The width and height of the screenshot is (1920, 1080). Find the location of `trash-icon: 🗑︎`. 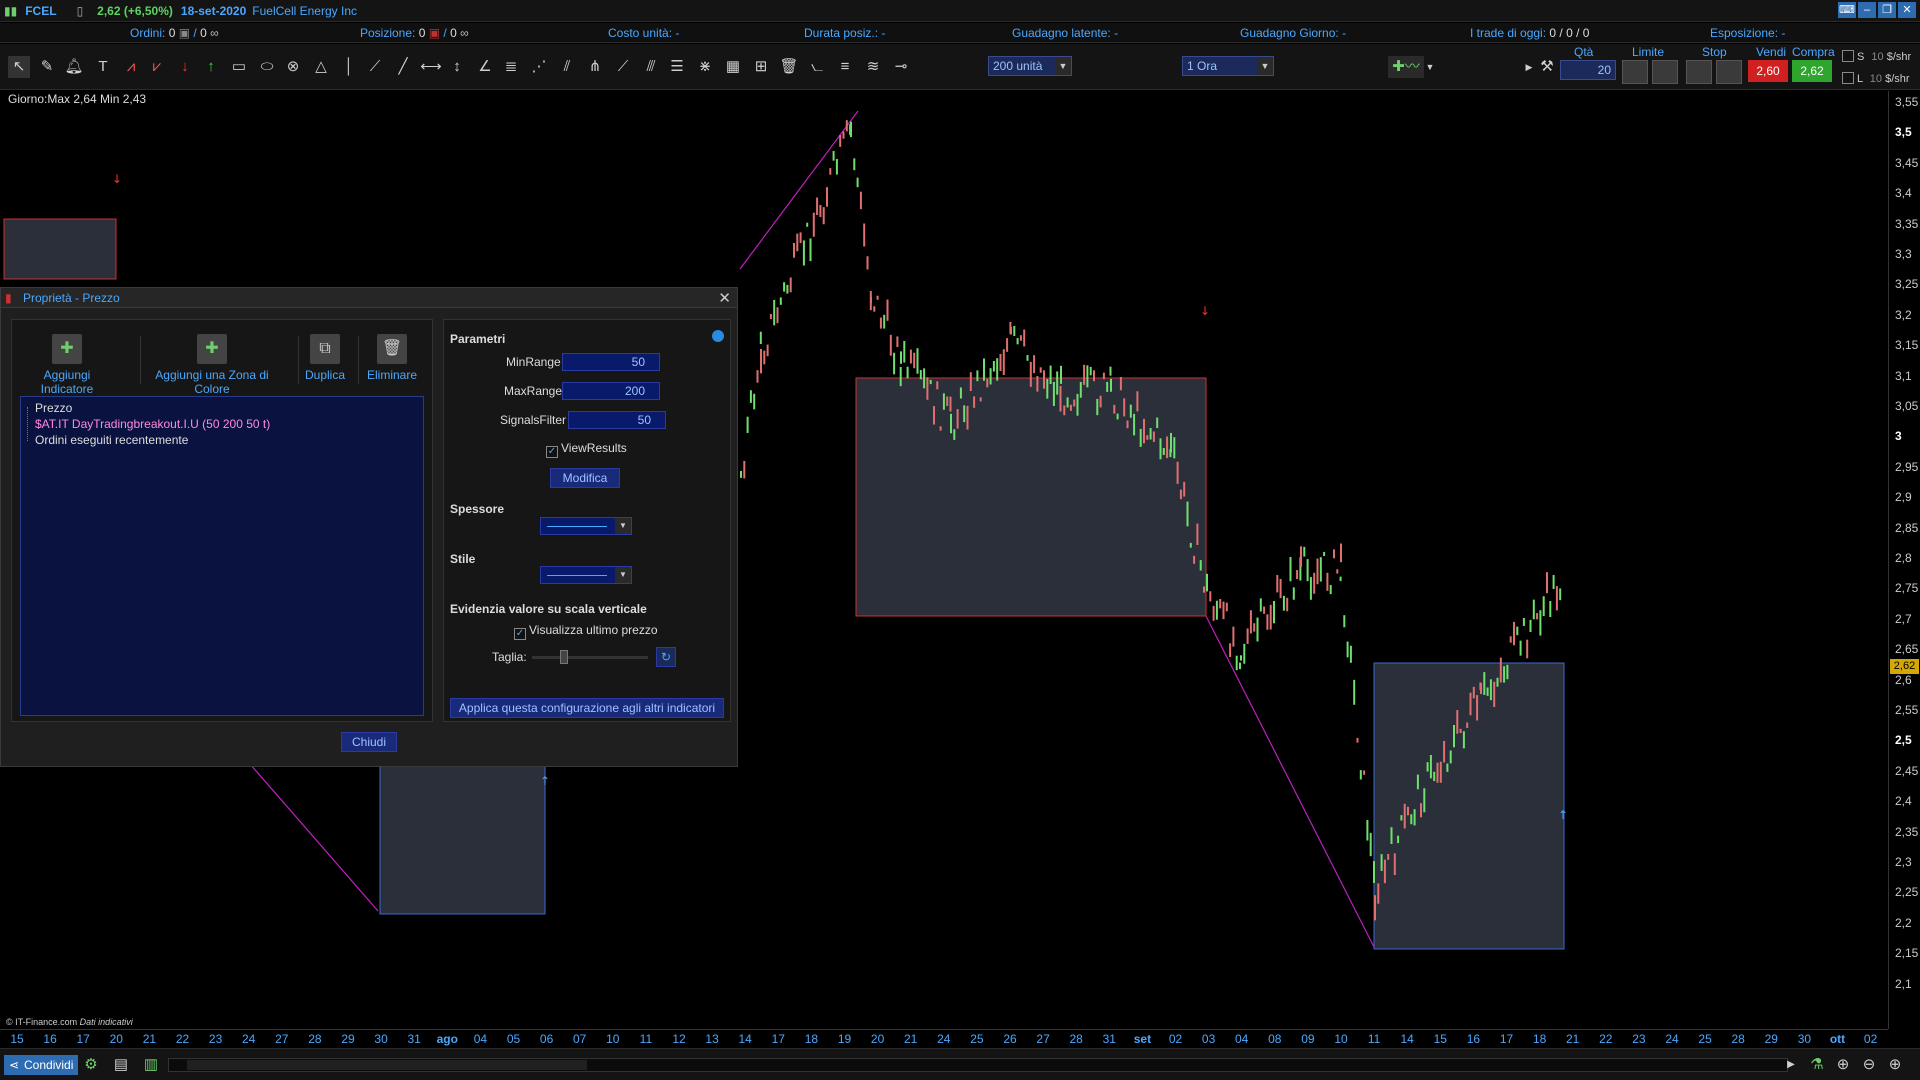

trash-icon: 🗑︎ is located at coordinates (789, 67).